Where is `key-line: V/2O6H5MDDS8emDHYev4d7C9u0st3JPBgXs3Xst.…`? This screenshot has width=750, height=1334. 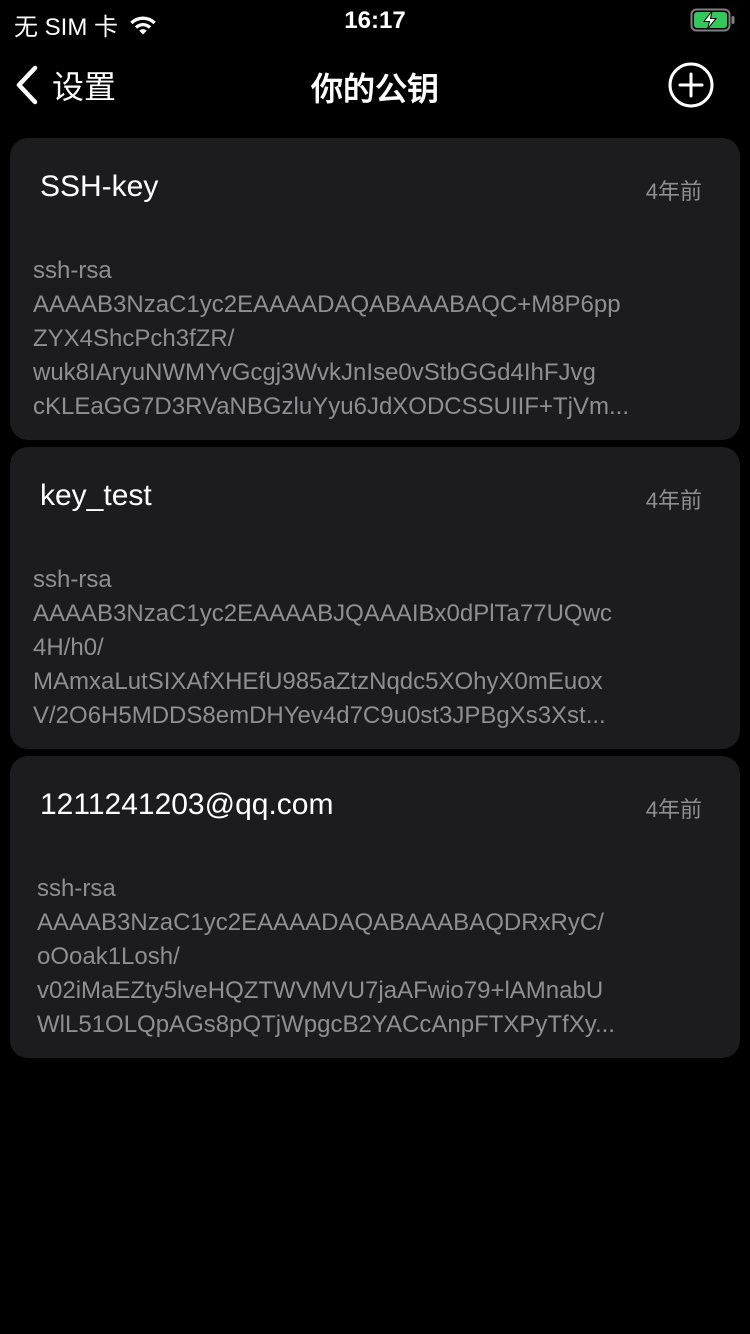 key-line: V/2O6H5MDDS8emDHYev4d7C9u0st3JPBgXs3Xst.… is located at coordinates (319, 715).